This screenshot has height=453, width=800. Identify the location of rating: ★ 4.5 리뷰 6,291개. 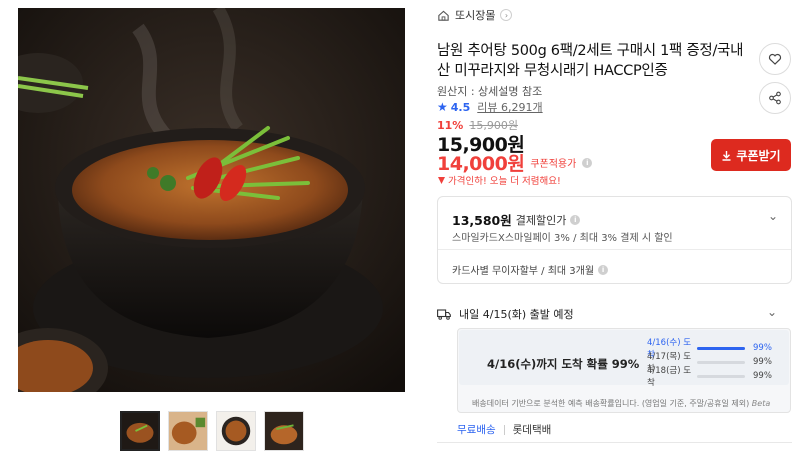
(490, 107).